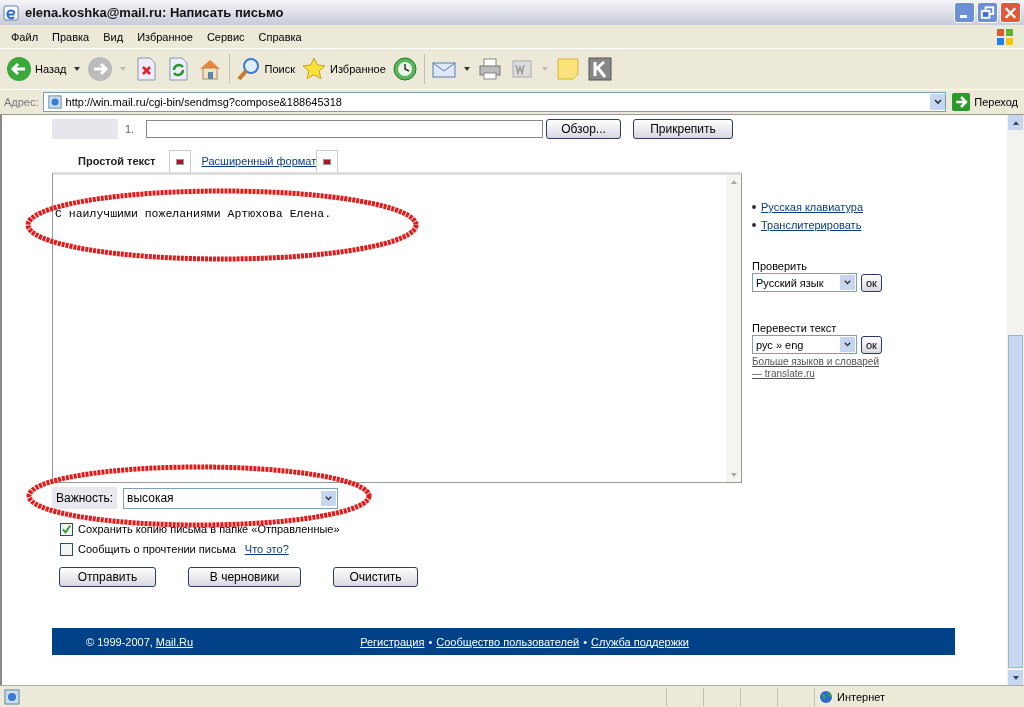 This screenshot has height=707, width=1024. What do you see at coordinates (987, 12) in the screenshot?
I see `restore-button` at bounding box center [987, 12].